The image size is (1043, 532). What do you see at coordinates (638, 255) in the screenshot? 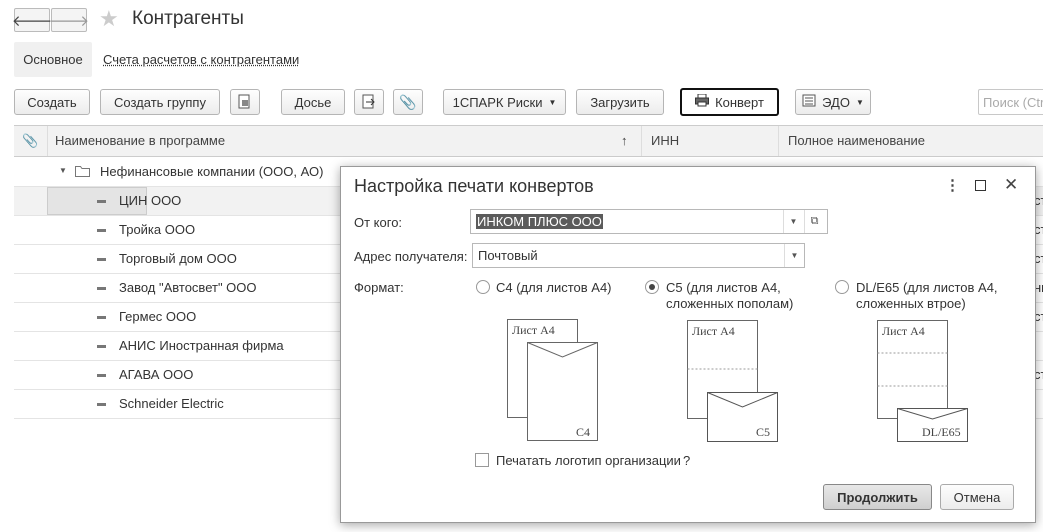
I see `address-select: Почтовый ▼` at bounding box center [638, 255].